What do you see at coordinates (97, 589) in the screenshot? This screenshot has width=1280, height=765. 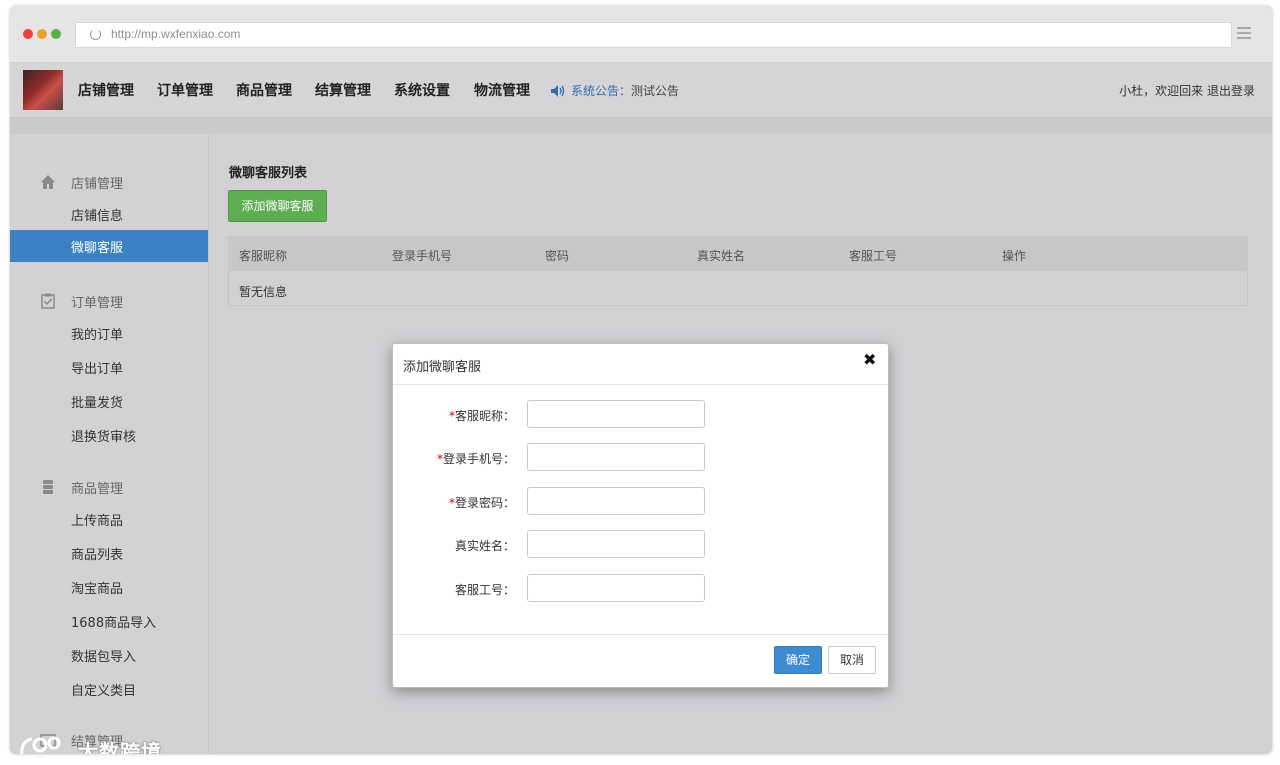 I see `sidebar-item-label: 淘宝商品` at bounding box center [97, 589].